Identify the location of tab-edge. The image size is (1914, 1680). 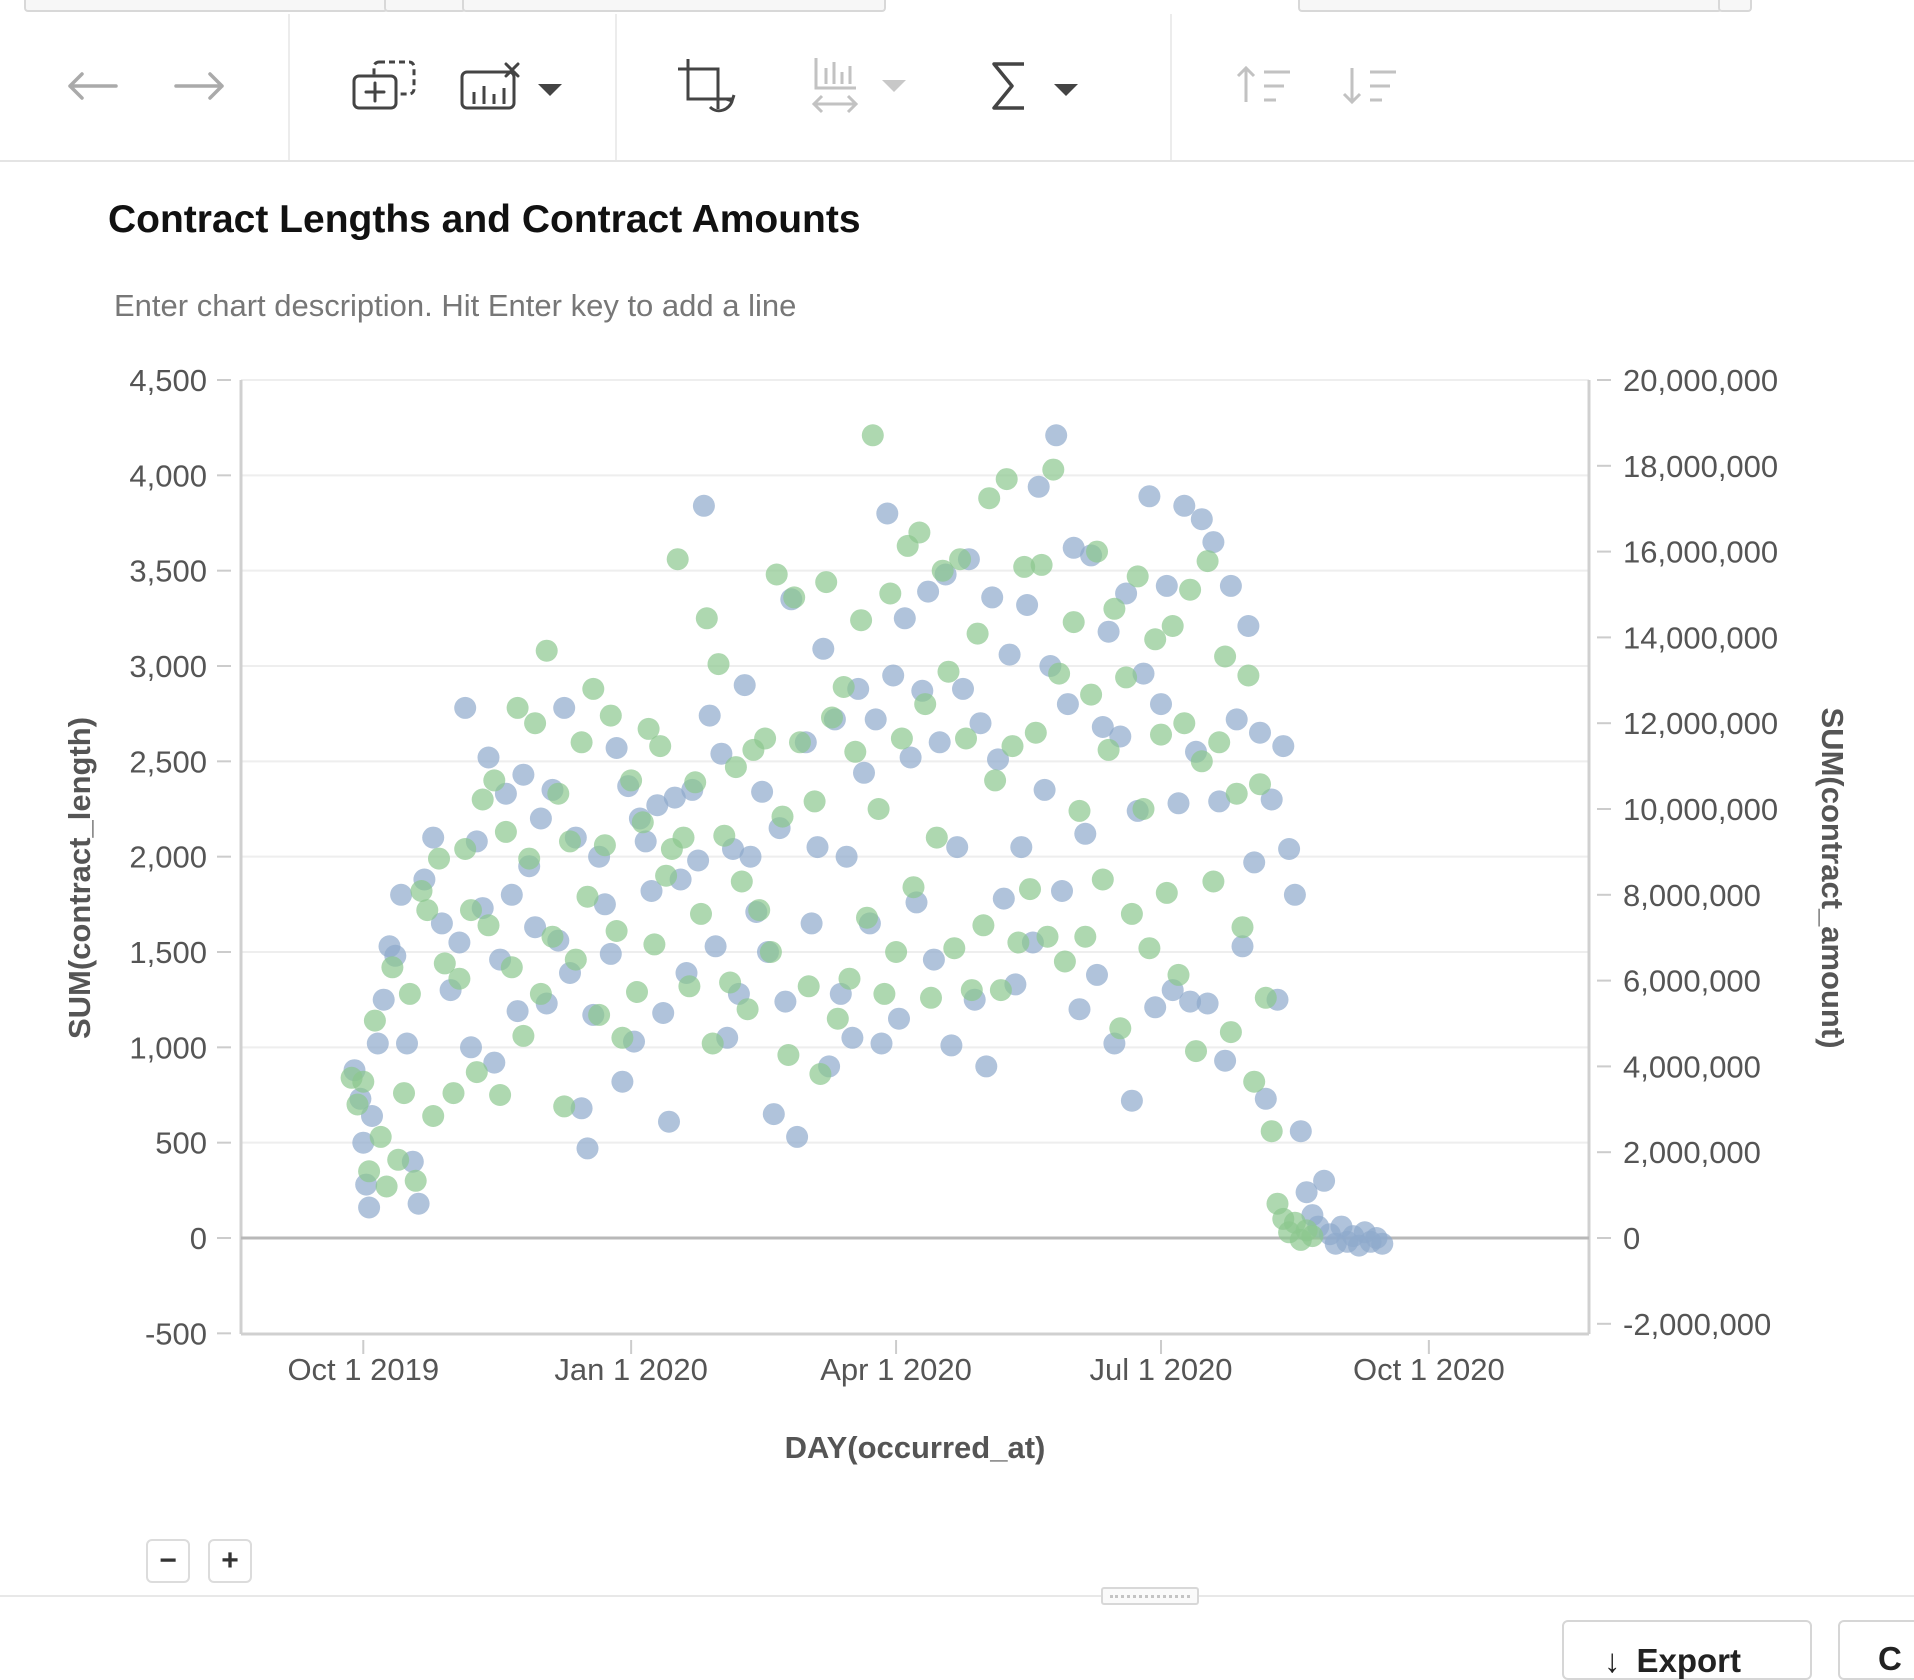
(1510, 6).